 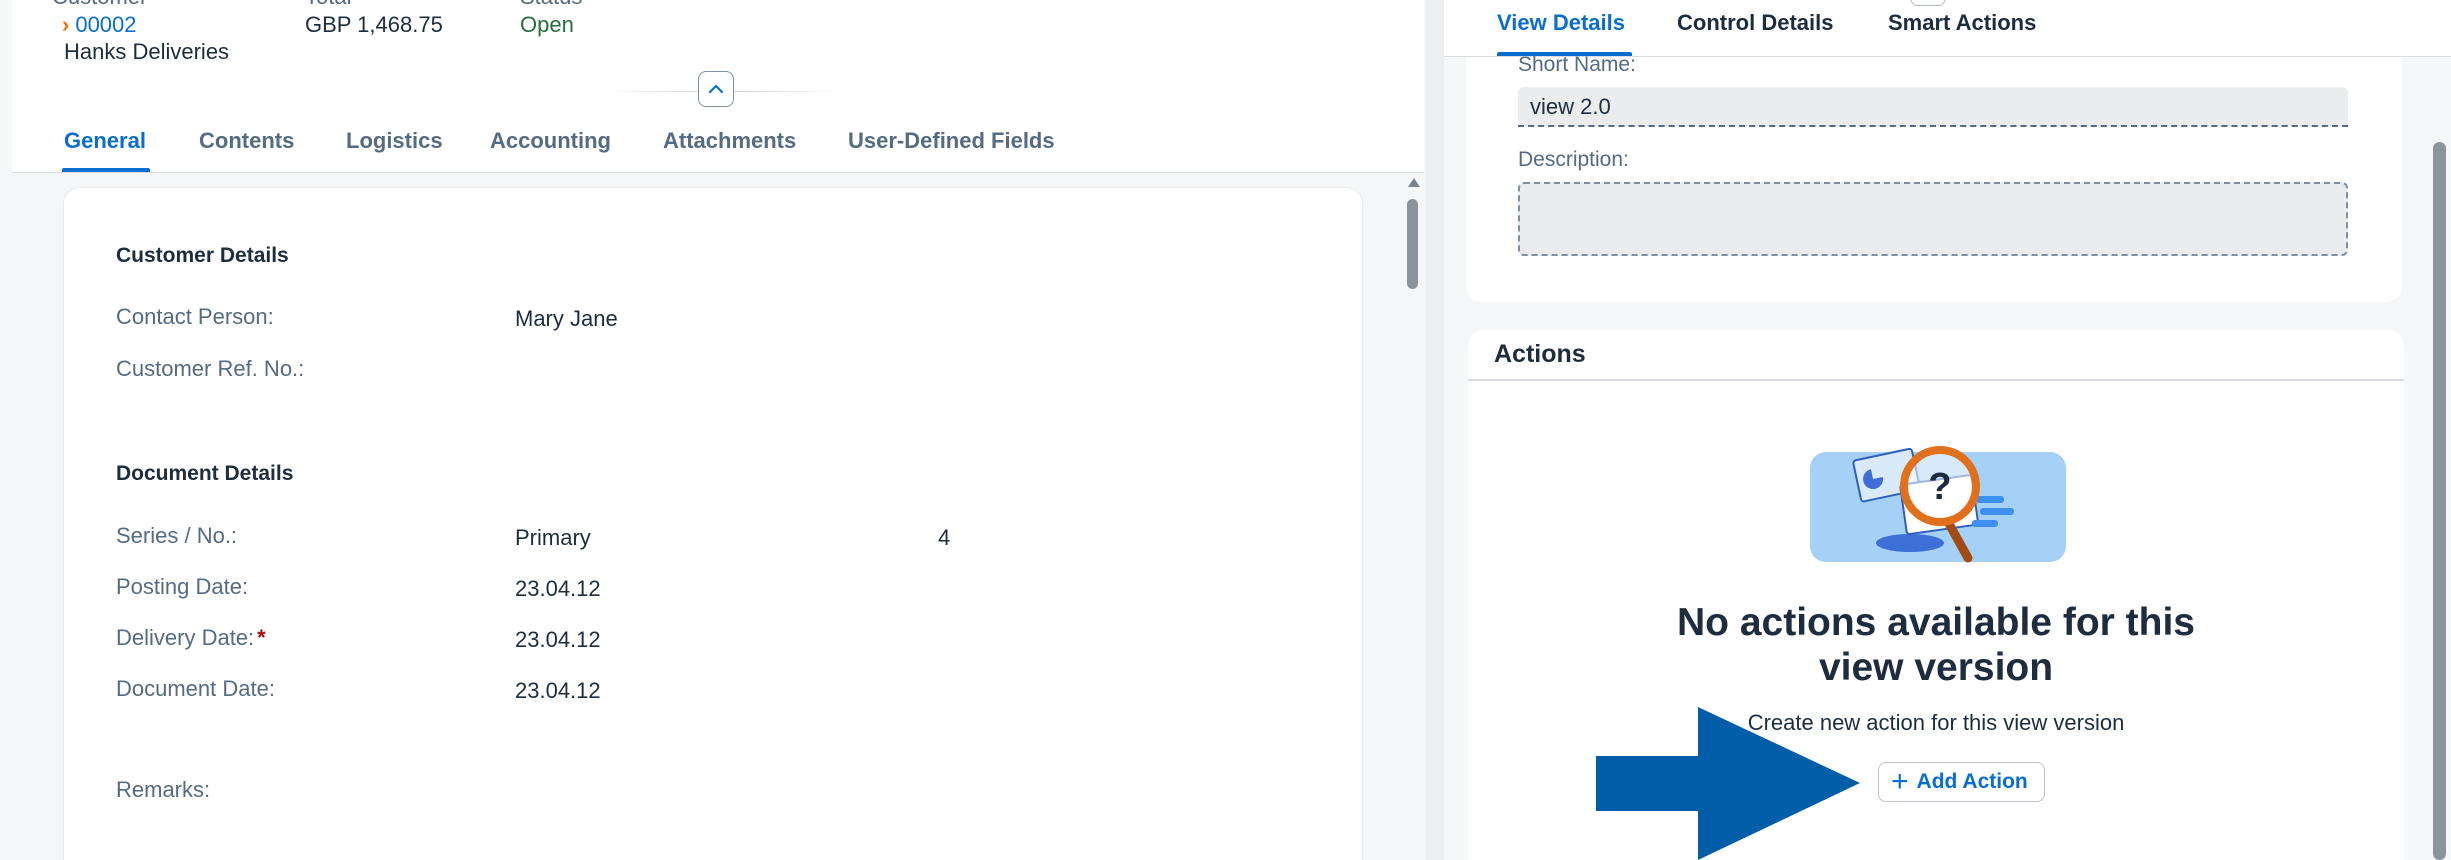 I want to click on status-label: Status, so click(x=551, y=5).